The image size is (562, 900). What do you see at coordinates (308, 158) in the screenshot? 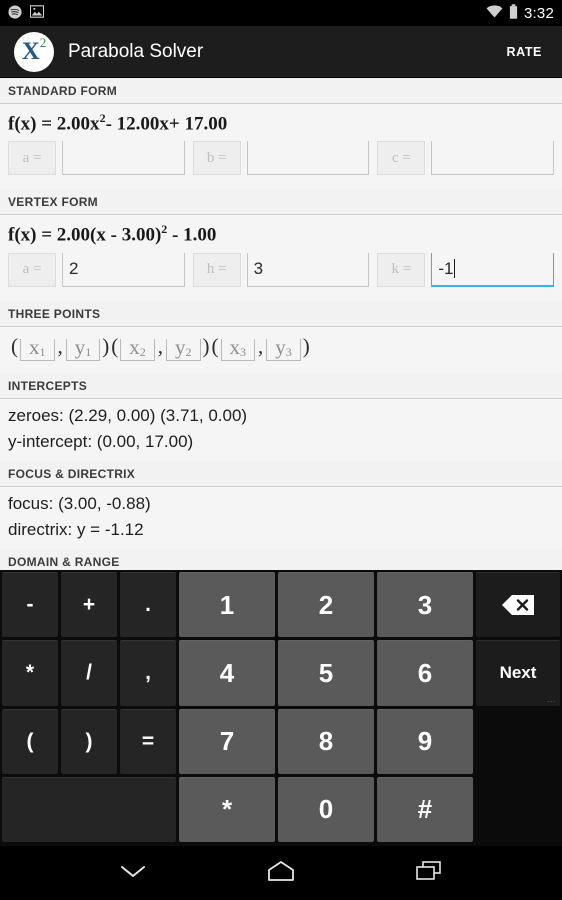
I see `input-standard-b` at bounding box center [308, 158].